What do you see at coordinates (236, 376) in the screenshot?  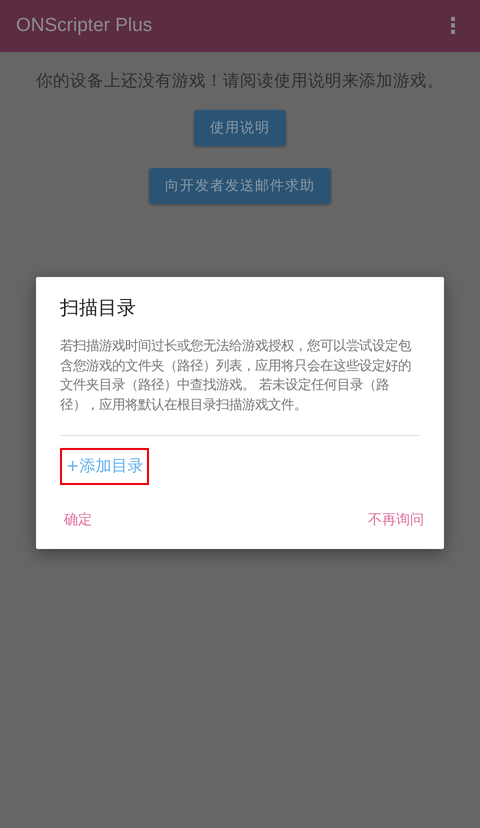 I see `dialog-message: 若扫描游戏时间过长或您无法给游戏授权，您可以尝试设定包含您游戏的文件夹（路径）列表，应用将只会在这些设定好的文件夹目录（路径）中查找游戏。 若未设定任何目录（路径），应用将默认在根目录扫描游戏文件。` at bounding box center [236, 376].